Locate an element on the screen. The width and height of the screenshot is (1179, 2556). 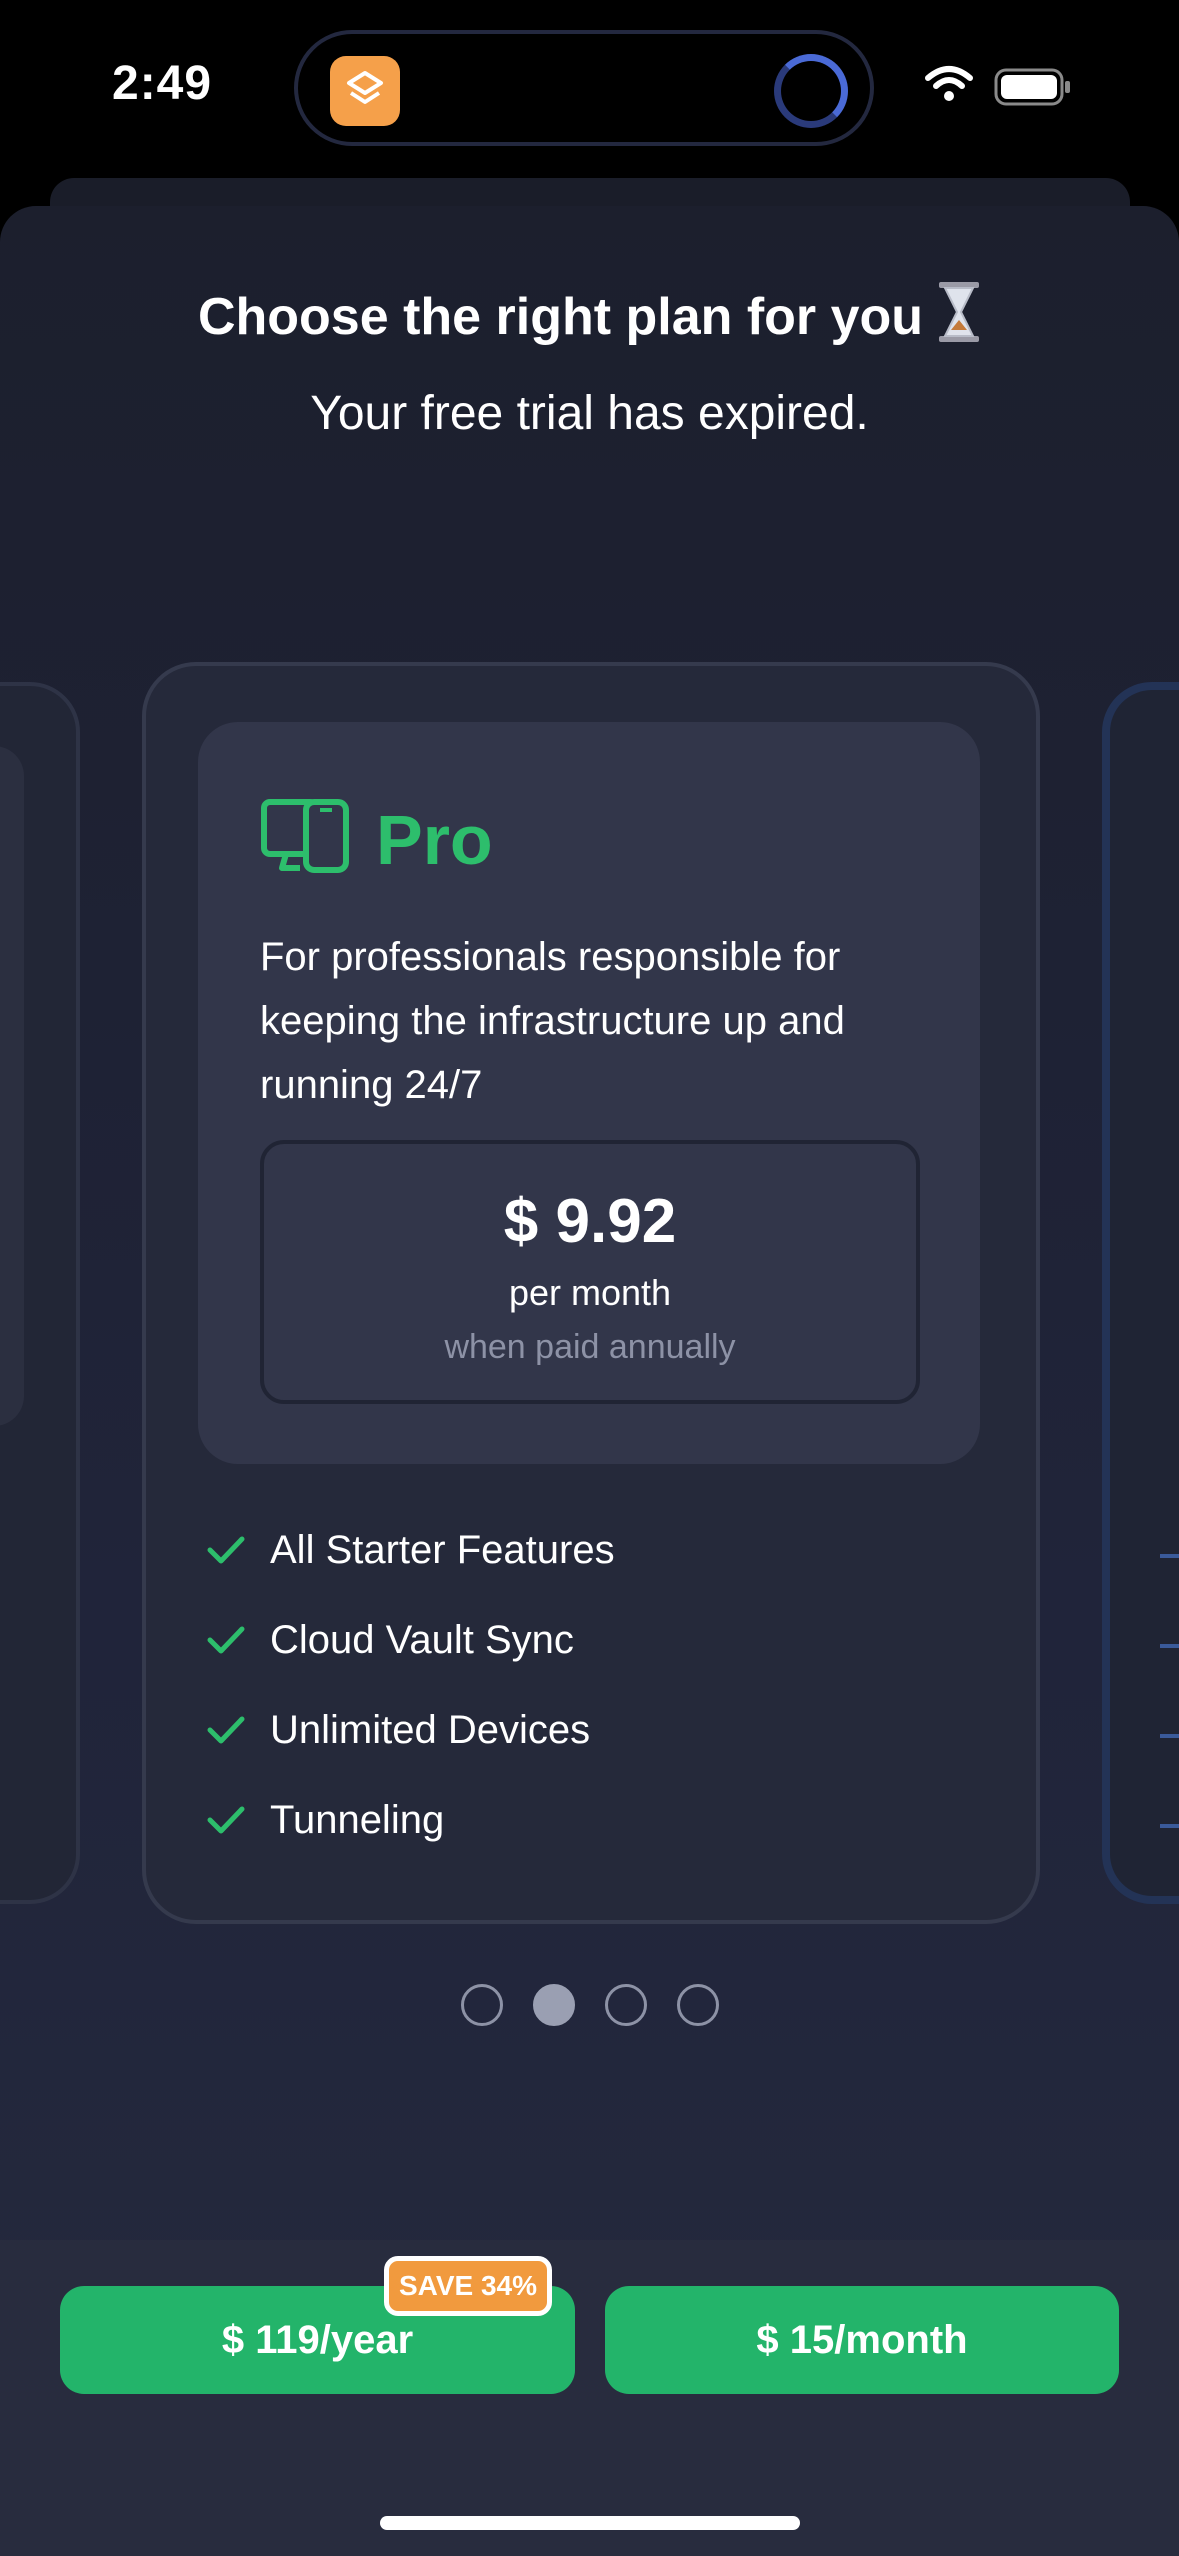
page-dot-2-active is located at coordinates (554, 2005).